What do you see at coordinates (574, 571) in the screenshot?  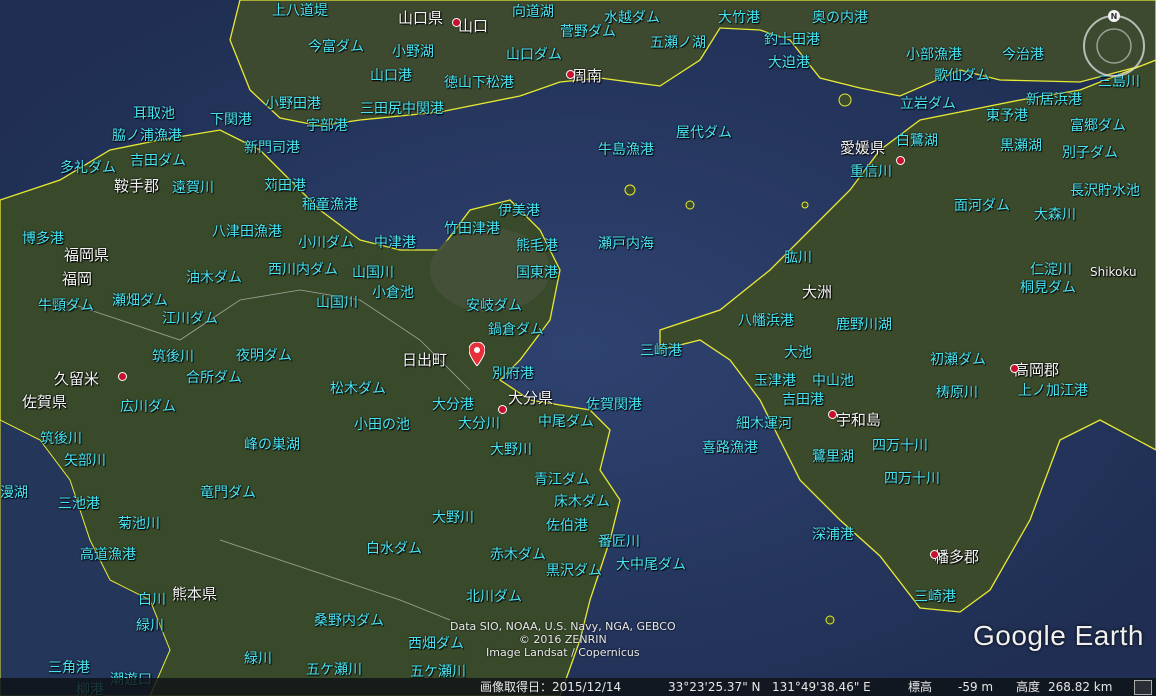 I see `map-label: 黒沢ダム` at bounding box center [574, 571].